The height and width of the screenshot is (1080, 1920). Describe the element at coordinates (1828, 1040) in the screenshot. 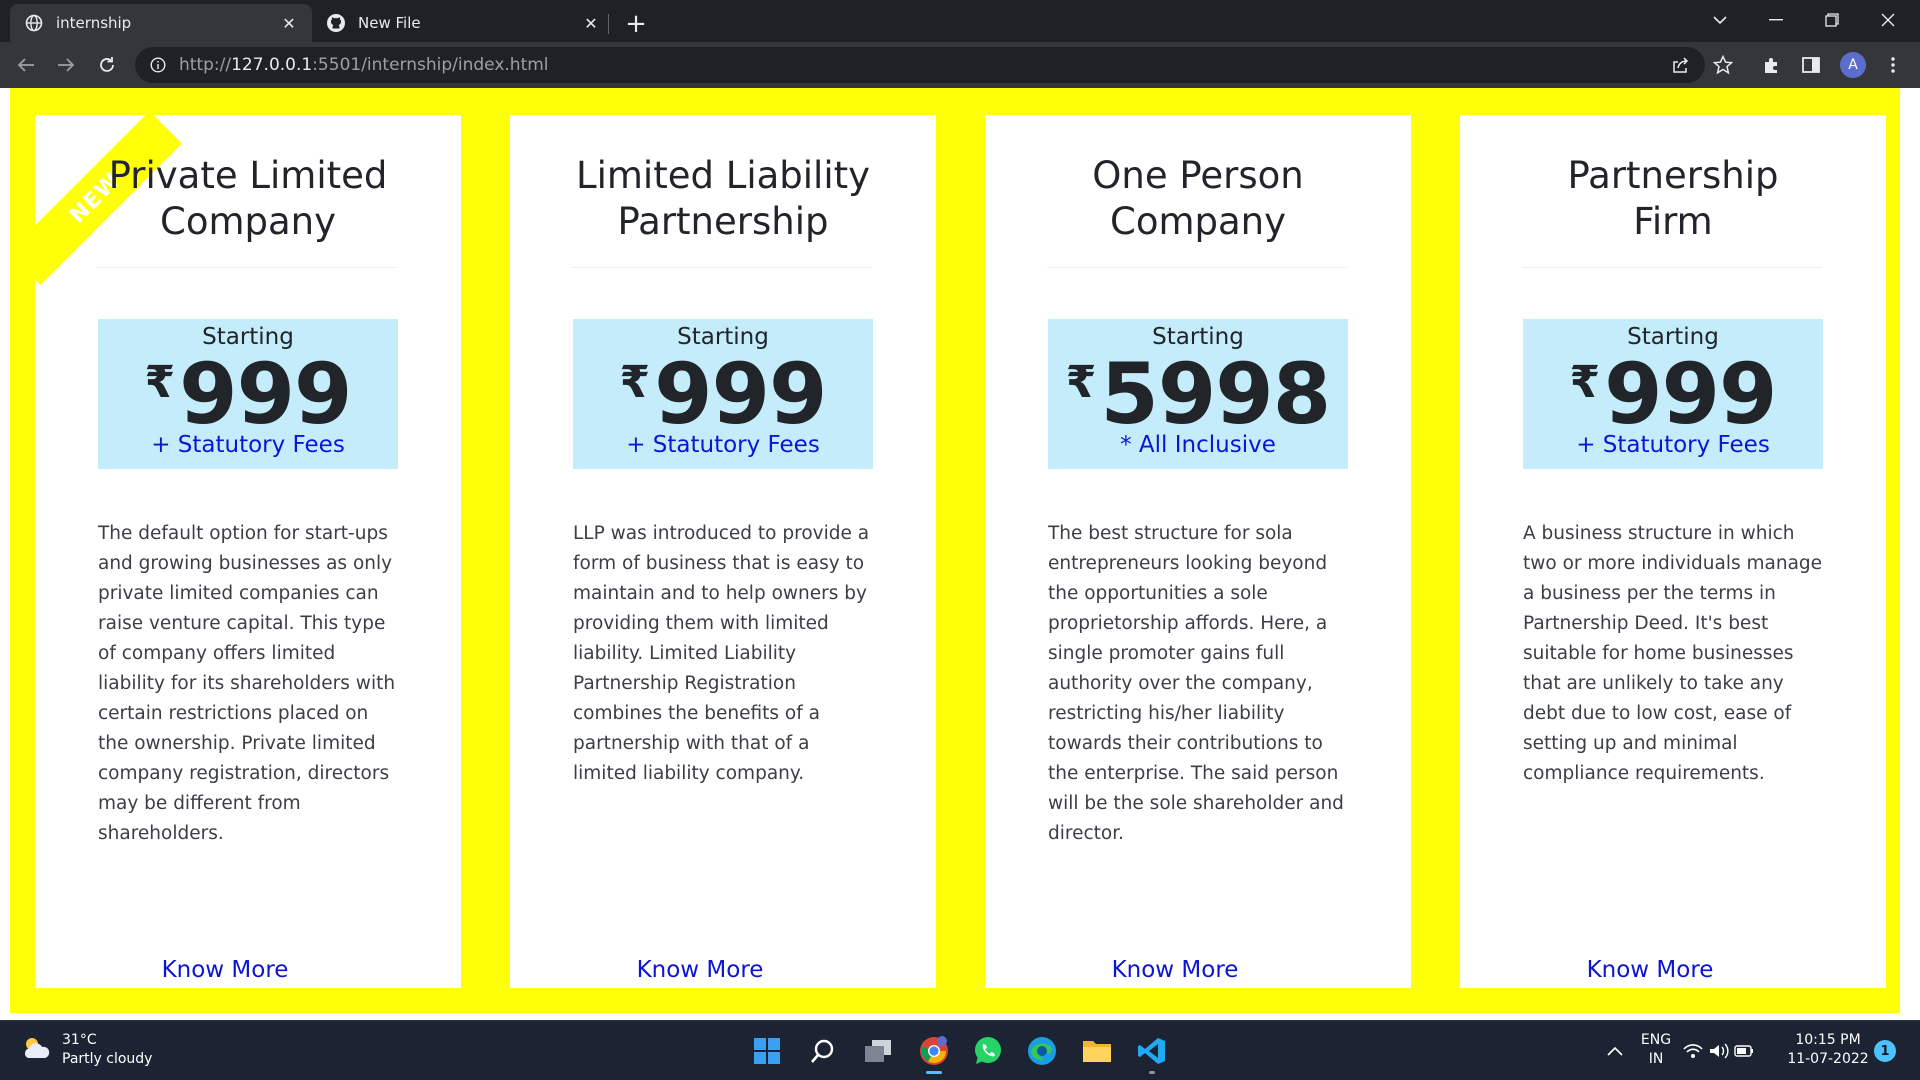

I see `time: 10:15 PM` at that location.